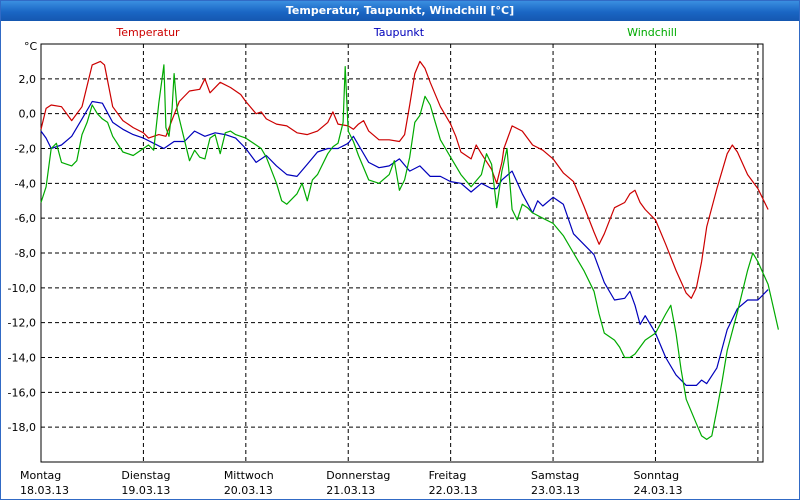  Describe the element at coordinates (25, 149) in the screenshot. I see `y-tick-label: -2,0` at that location.